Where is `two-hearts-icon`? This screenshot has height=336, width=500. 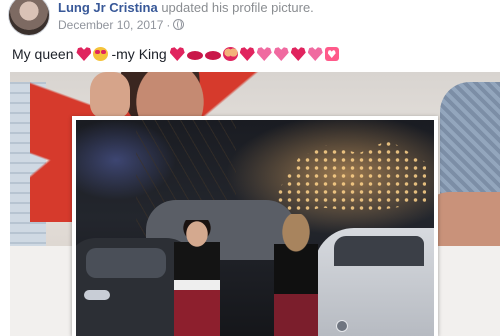 two-hearts-icon is located at coordinates (281, 54).